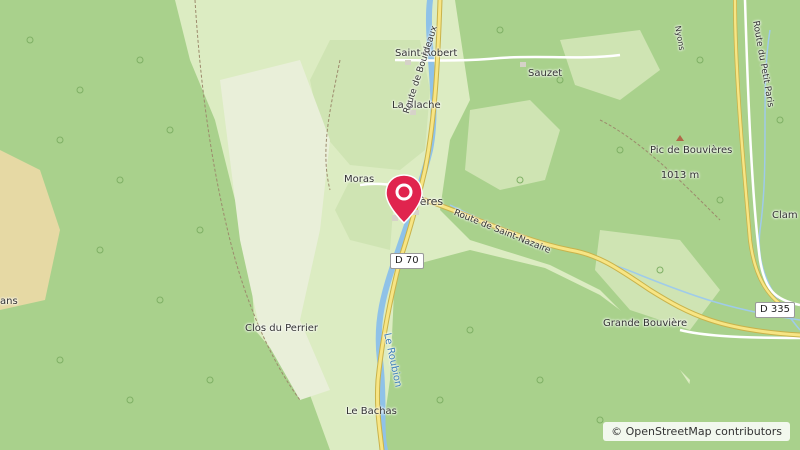 This screenshot has width=800, height=450. What do you see at coordinates (691, 150) in the screenshot?
I see `peak-name: Pic de Bouvières` at bounding box center [691, 150].